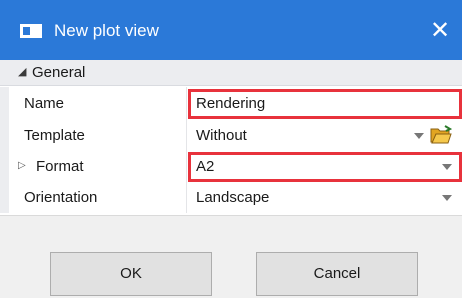 This screenshot has height=298, width=462. Describe the element at coordinates (440, 31) in the screenshot. I see `close-button: ✕` at that location.